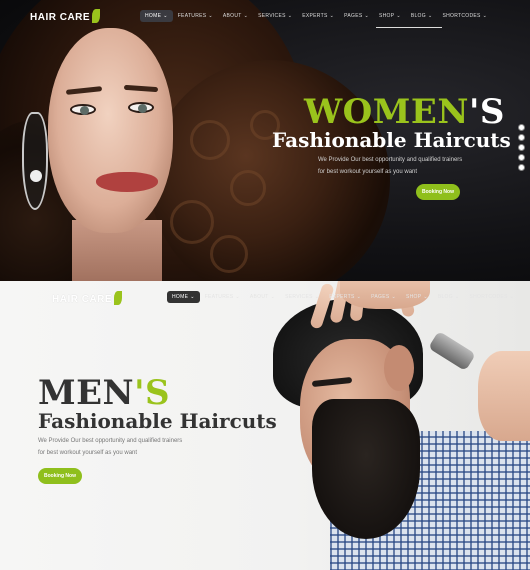 This screenshot has height=570, width=530. I want to click on hero-title: MEN'S, so click(104, 393).